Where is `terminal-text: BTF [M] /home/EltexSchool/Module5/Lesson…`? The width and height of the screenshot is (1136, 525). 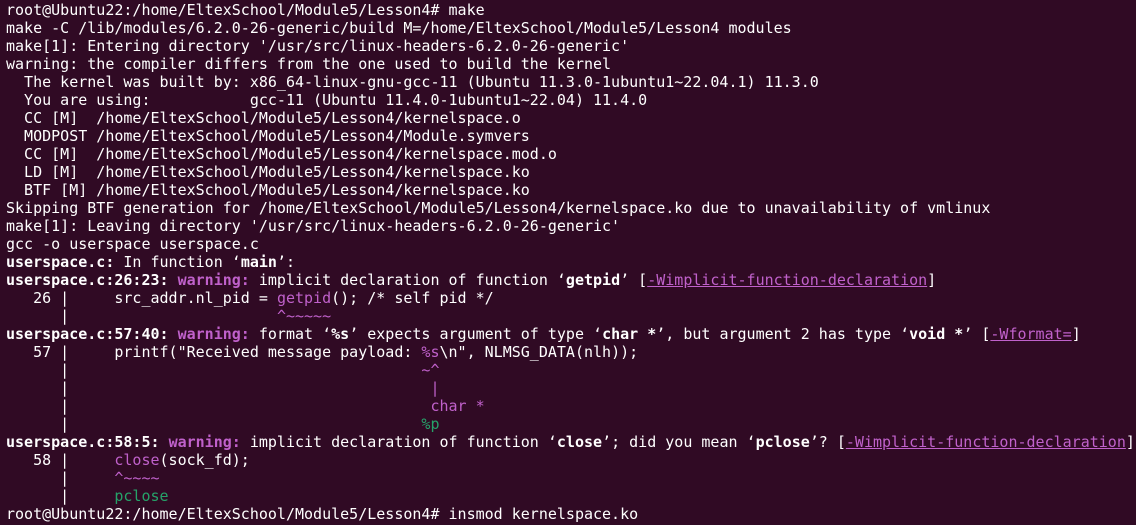 terminal-text: BTF [M] /home/EltexSchool/Module5/Lesson… is located at coordinates (268, 190).